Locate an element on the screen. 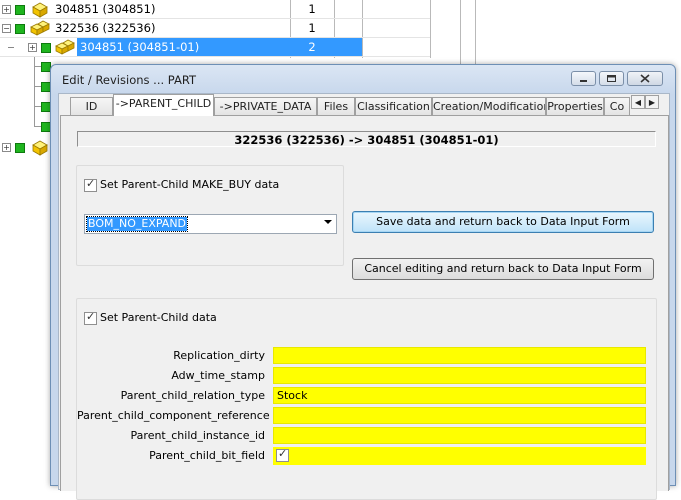 The height and width of the screenshot is (500, 681). field-row-relation-type: Parent_child_relation_type Stock is located at coordinates (377, 395).